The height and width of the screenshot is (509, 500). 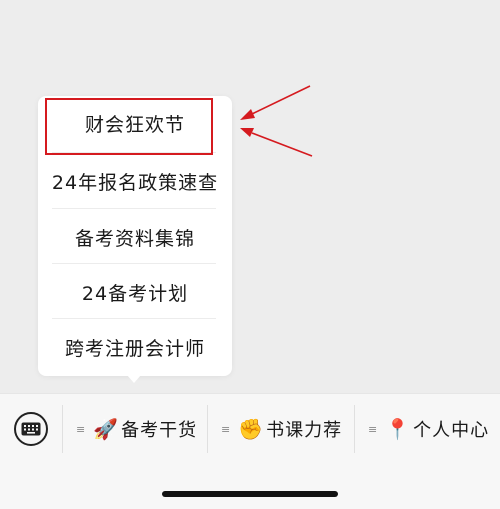 I want to click on tab-personal-center: ≡ 📍 个人中心, so click(x=428, y=429).